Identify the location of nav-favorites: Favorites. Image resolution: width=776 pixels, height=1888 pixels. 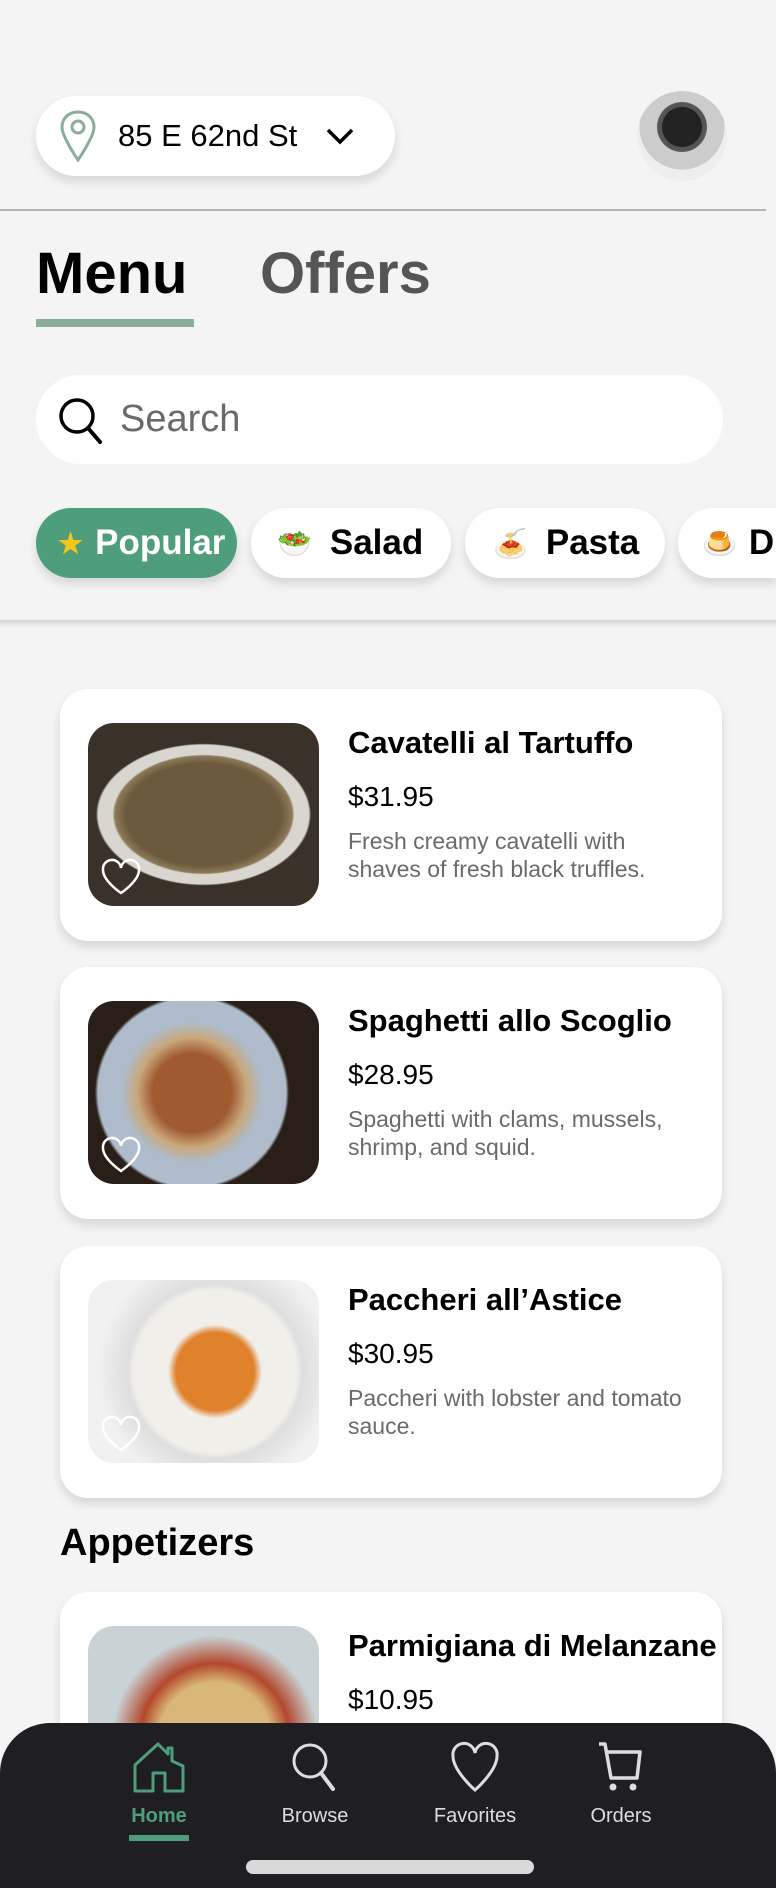
(475, 1784).